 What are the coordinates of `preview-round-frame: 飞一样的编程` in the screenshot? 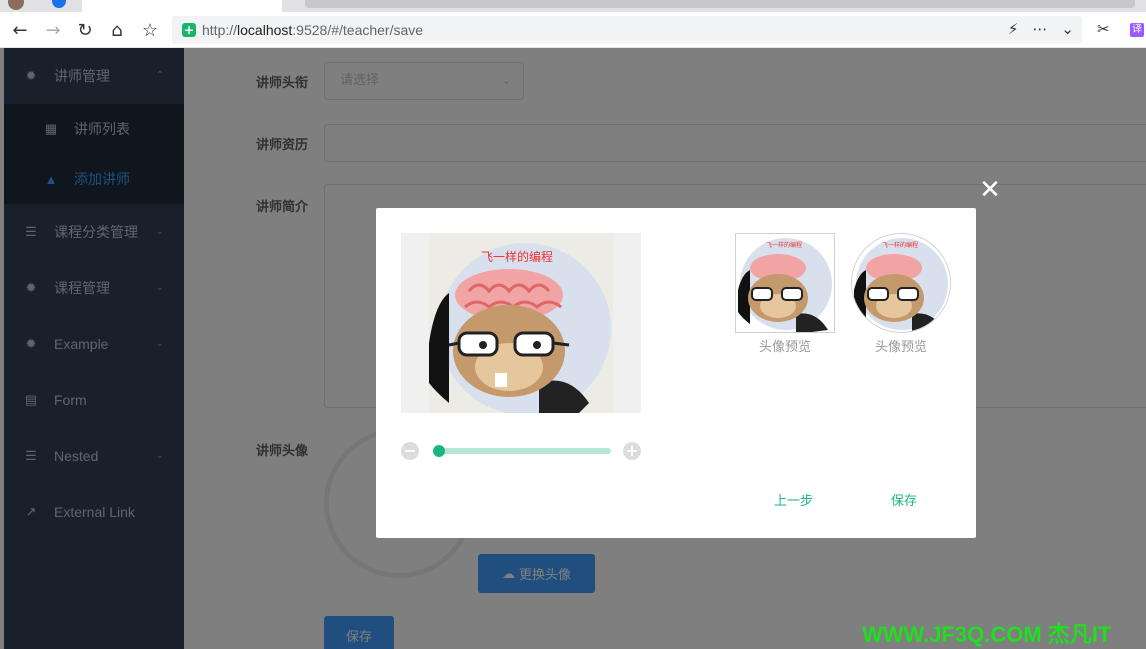 It's located at (901, 283).